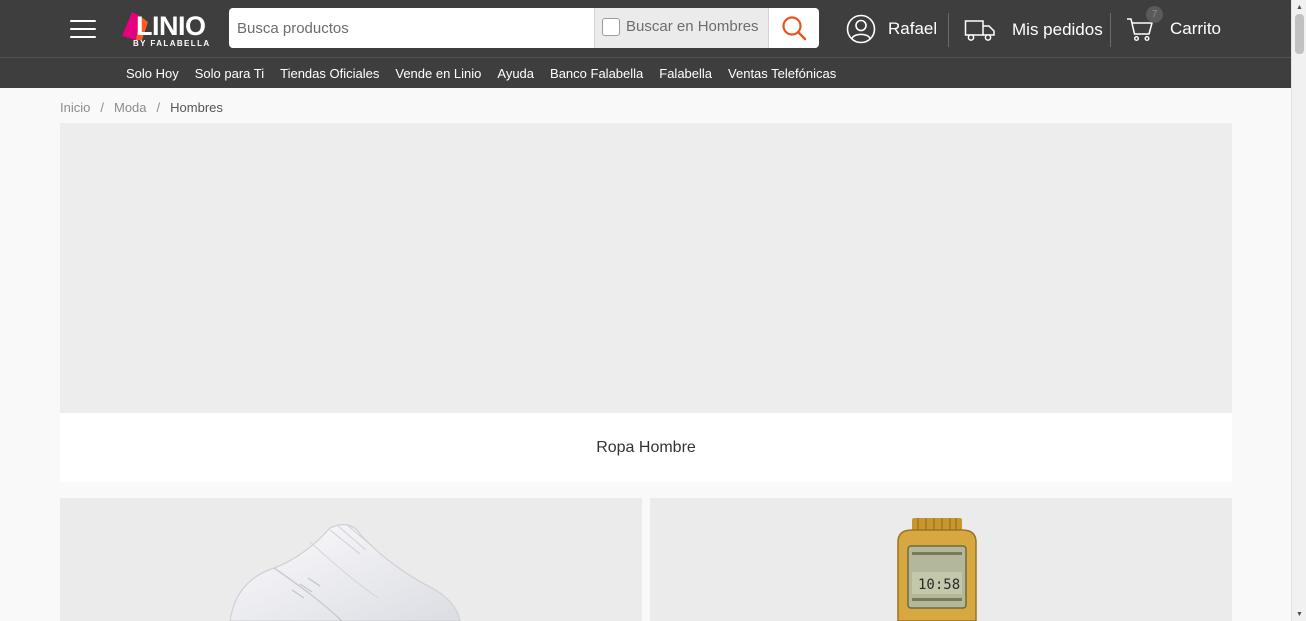  What do you see at coordinates (685, 73) in the screenshot?
I see `nav-item-falabella: Falabella` at bounding box center [685, 73].